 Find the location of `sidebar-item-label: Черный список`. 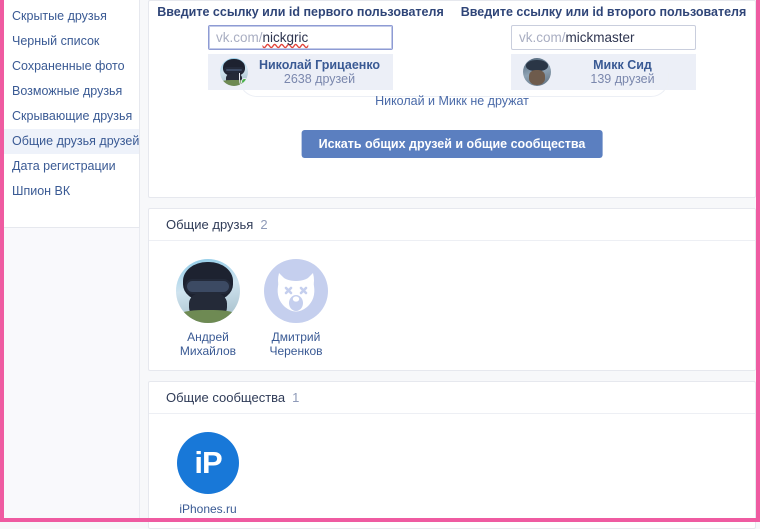

sidebar-item-label: Черный список is located at coordinates (56, 41).